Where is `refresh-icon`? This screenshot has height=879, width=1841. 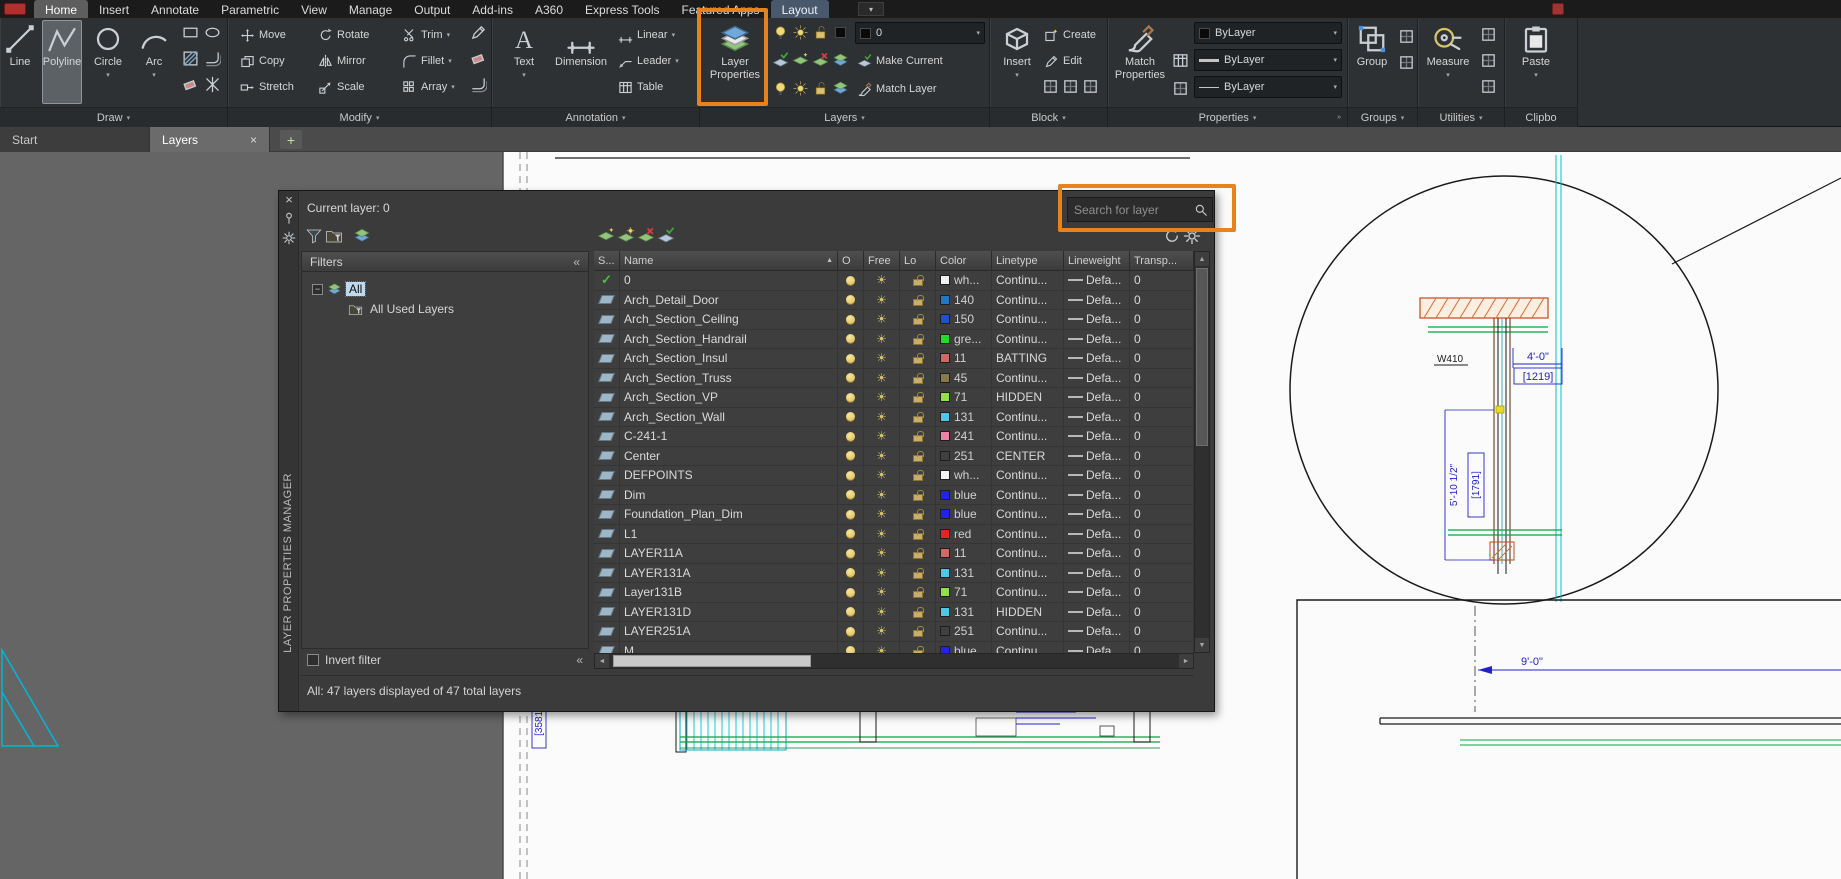 refresh-icon is located at coordinates (1172, 236).